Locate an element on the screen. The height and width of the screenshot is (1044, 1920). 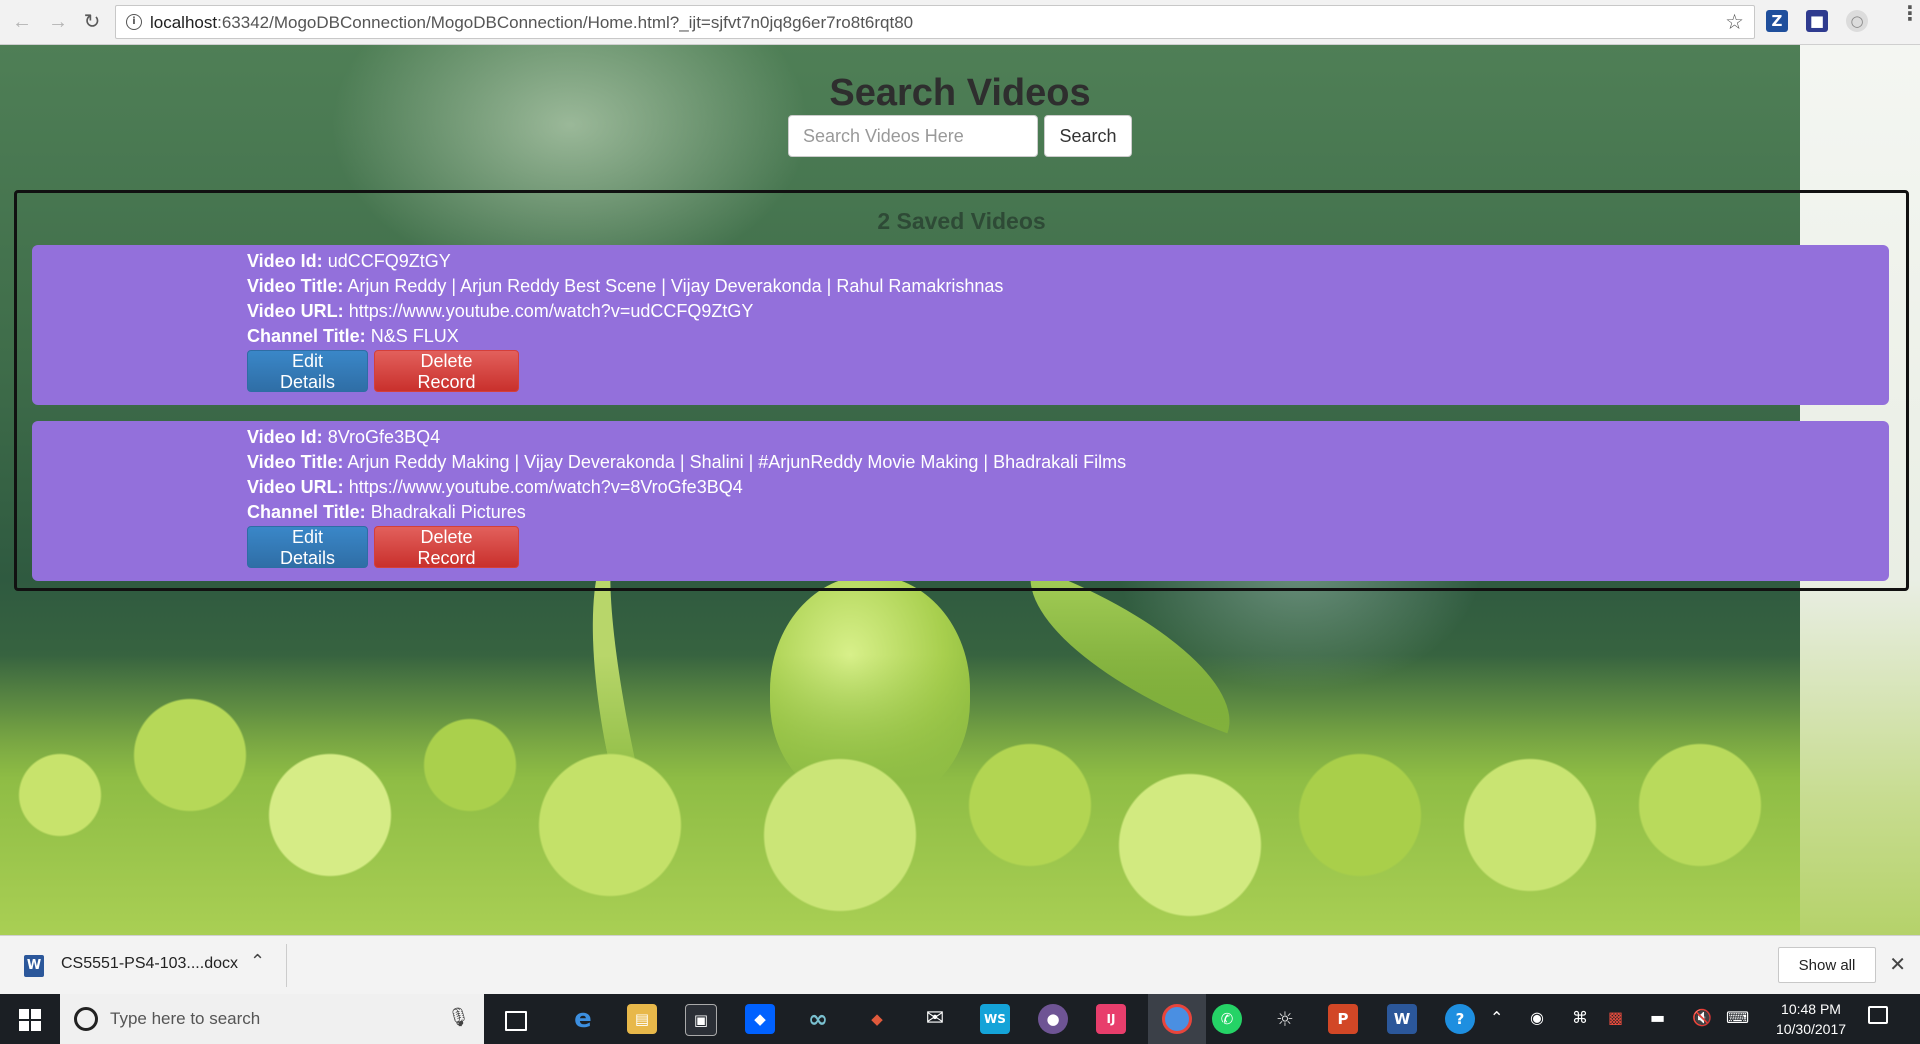
search-input is located at coordinates (913, 136).